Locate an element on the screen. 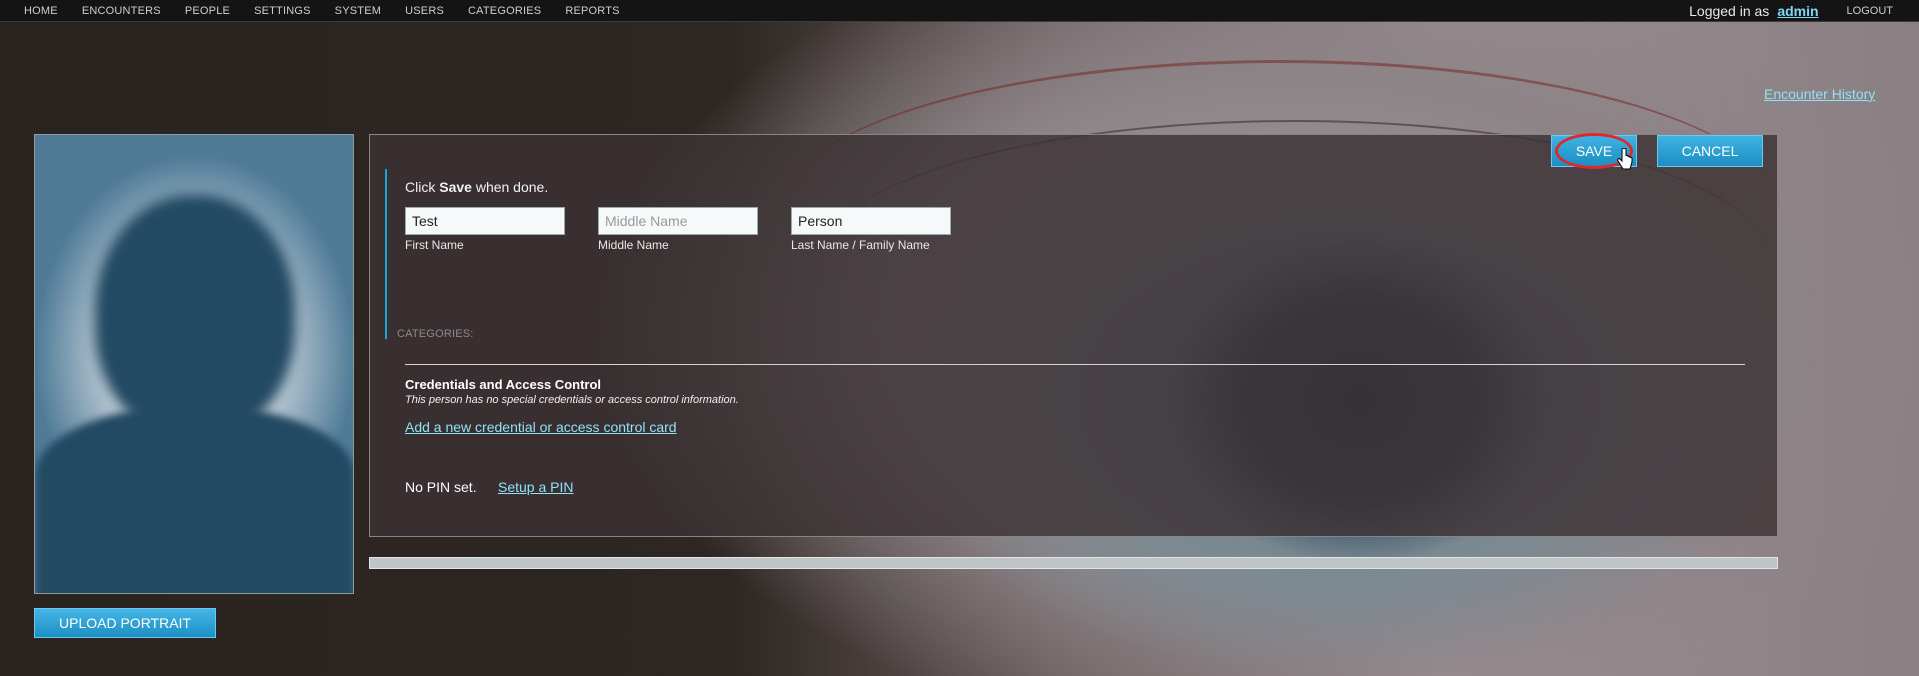 The width and height of the screenshot is (1919, 676). setup-pin-link: Setup a PIN is located at coordinates (536, 487).